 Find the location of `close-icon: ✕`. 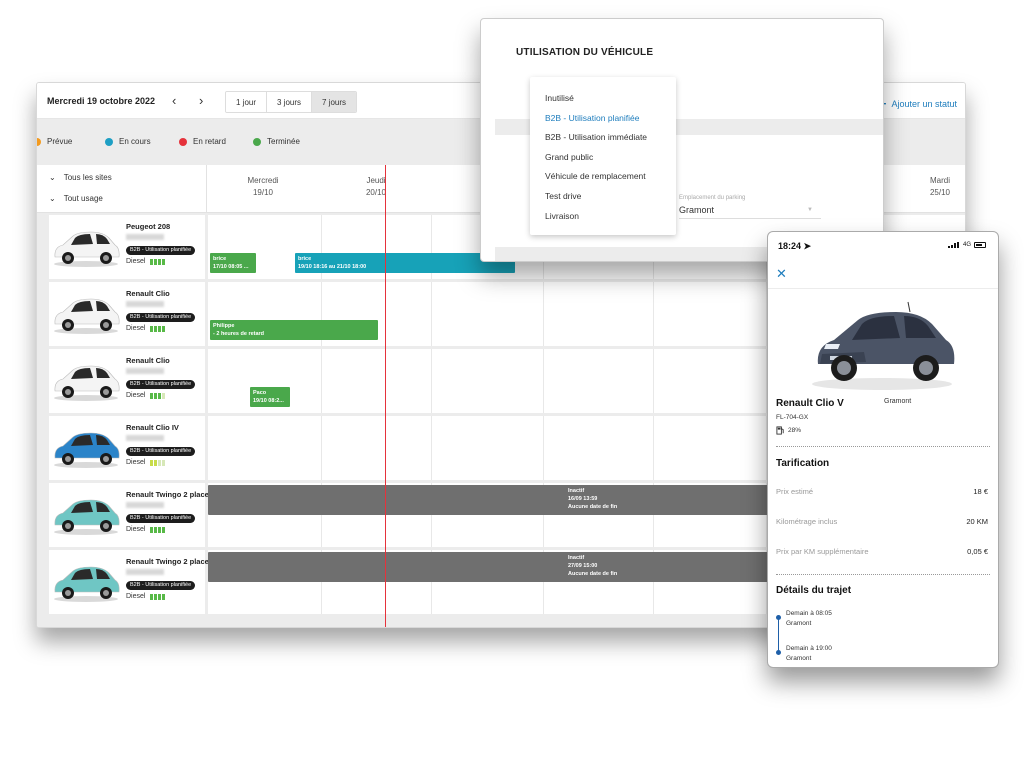

close-icon: ✕ is located at coordinates (781, 274).